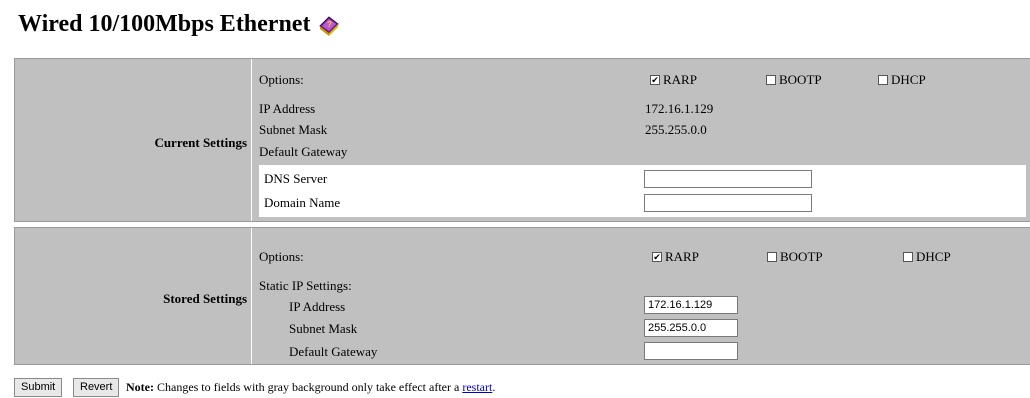 The image size is (1030, 398). What do you see at coordinates (140, 387) in the screenshot?
I see `note-prefix: Note:` at bounding box center [140, 387].